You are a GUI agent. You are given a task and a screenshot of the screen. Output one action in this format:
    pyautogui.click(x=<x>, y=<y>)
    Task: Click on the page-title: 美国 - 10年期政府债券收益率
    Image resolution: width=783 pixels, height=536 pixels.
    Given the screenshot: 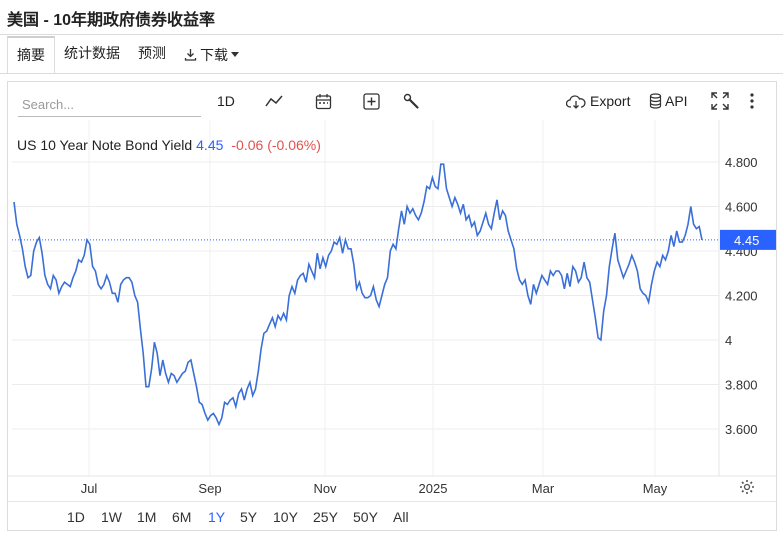 What is the action you would take?
    pyautogui.click(x=111, y=20)
    